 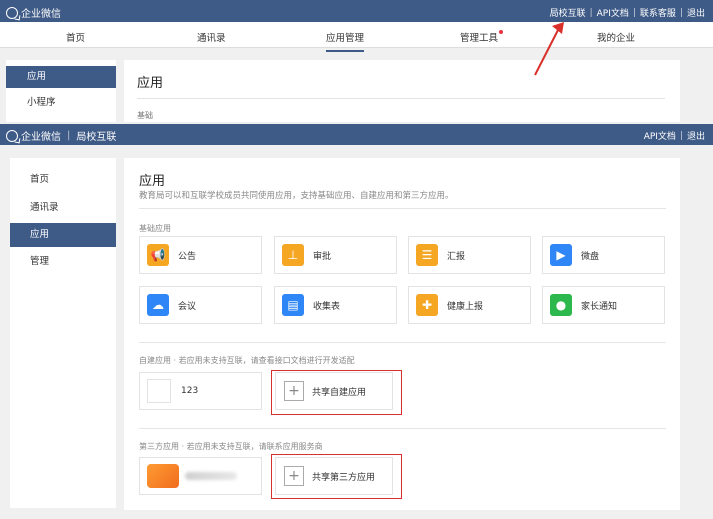 I want to click on top-brand-label: 企业微信, so click(x=41, y=14).